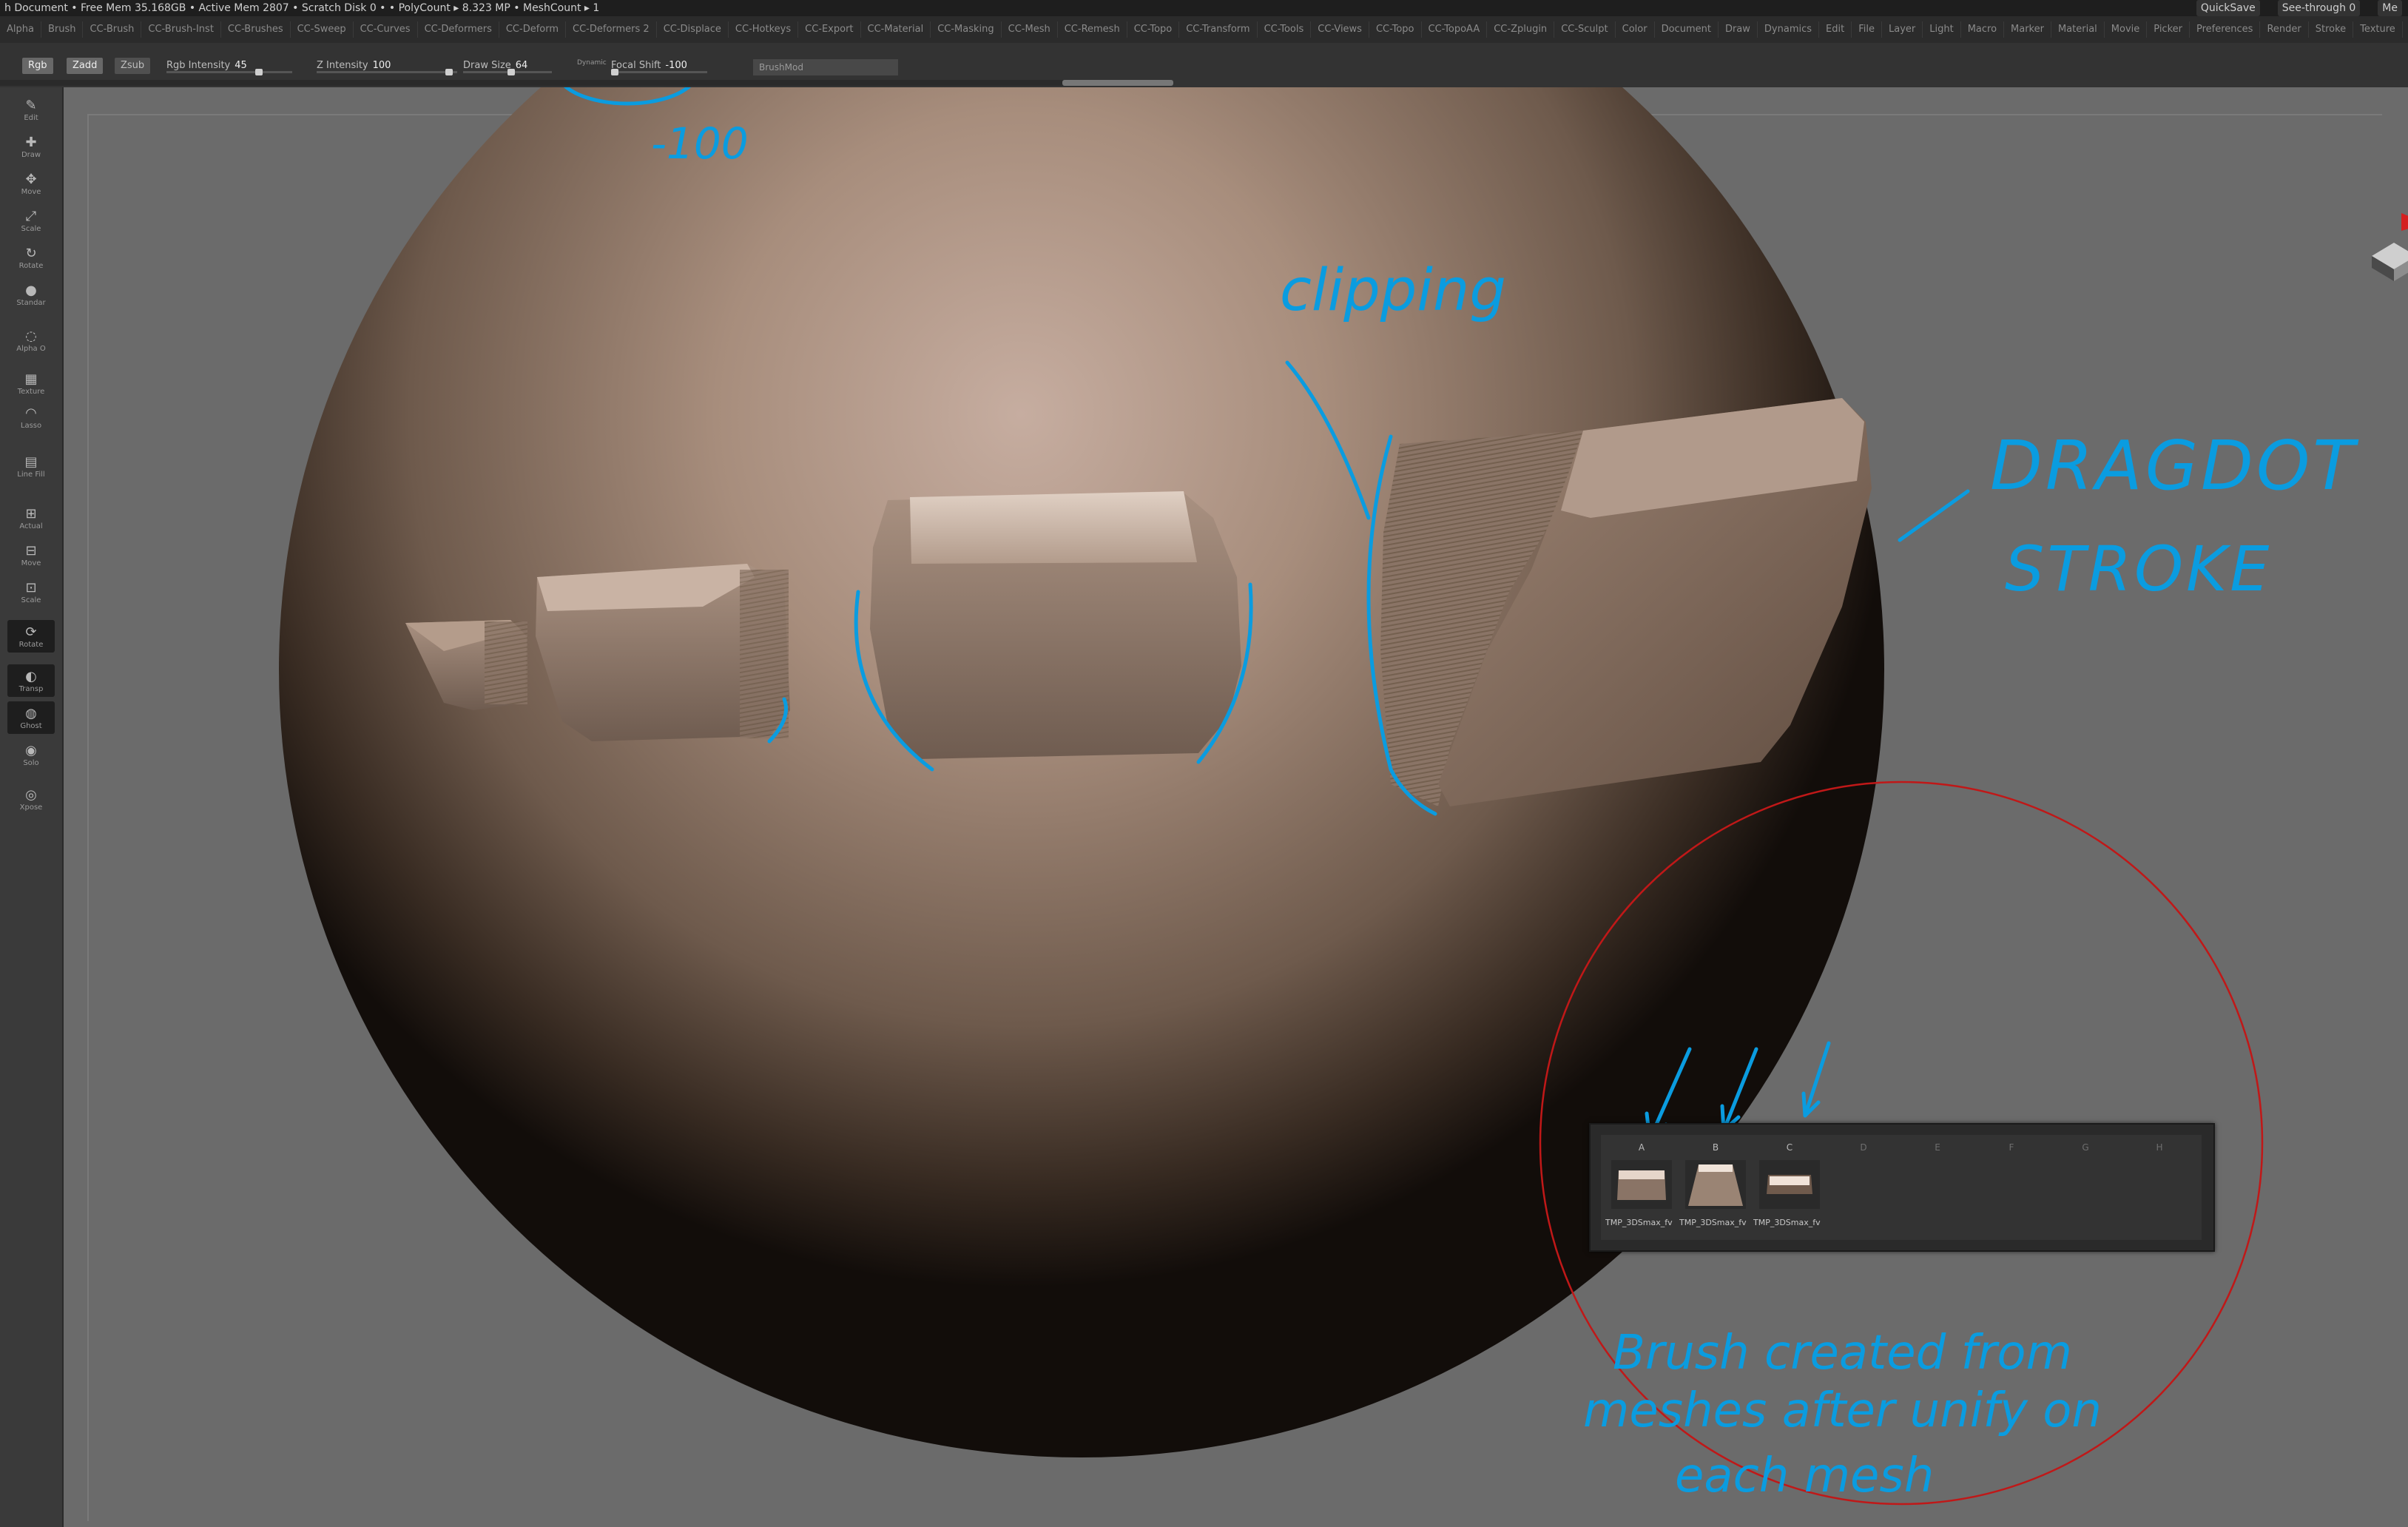 The width and height of the screenshot is (2408, 1527). I want to click on tool-scale-view: ⊡ Scale, so click(31, 592).